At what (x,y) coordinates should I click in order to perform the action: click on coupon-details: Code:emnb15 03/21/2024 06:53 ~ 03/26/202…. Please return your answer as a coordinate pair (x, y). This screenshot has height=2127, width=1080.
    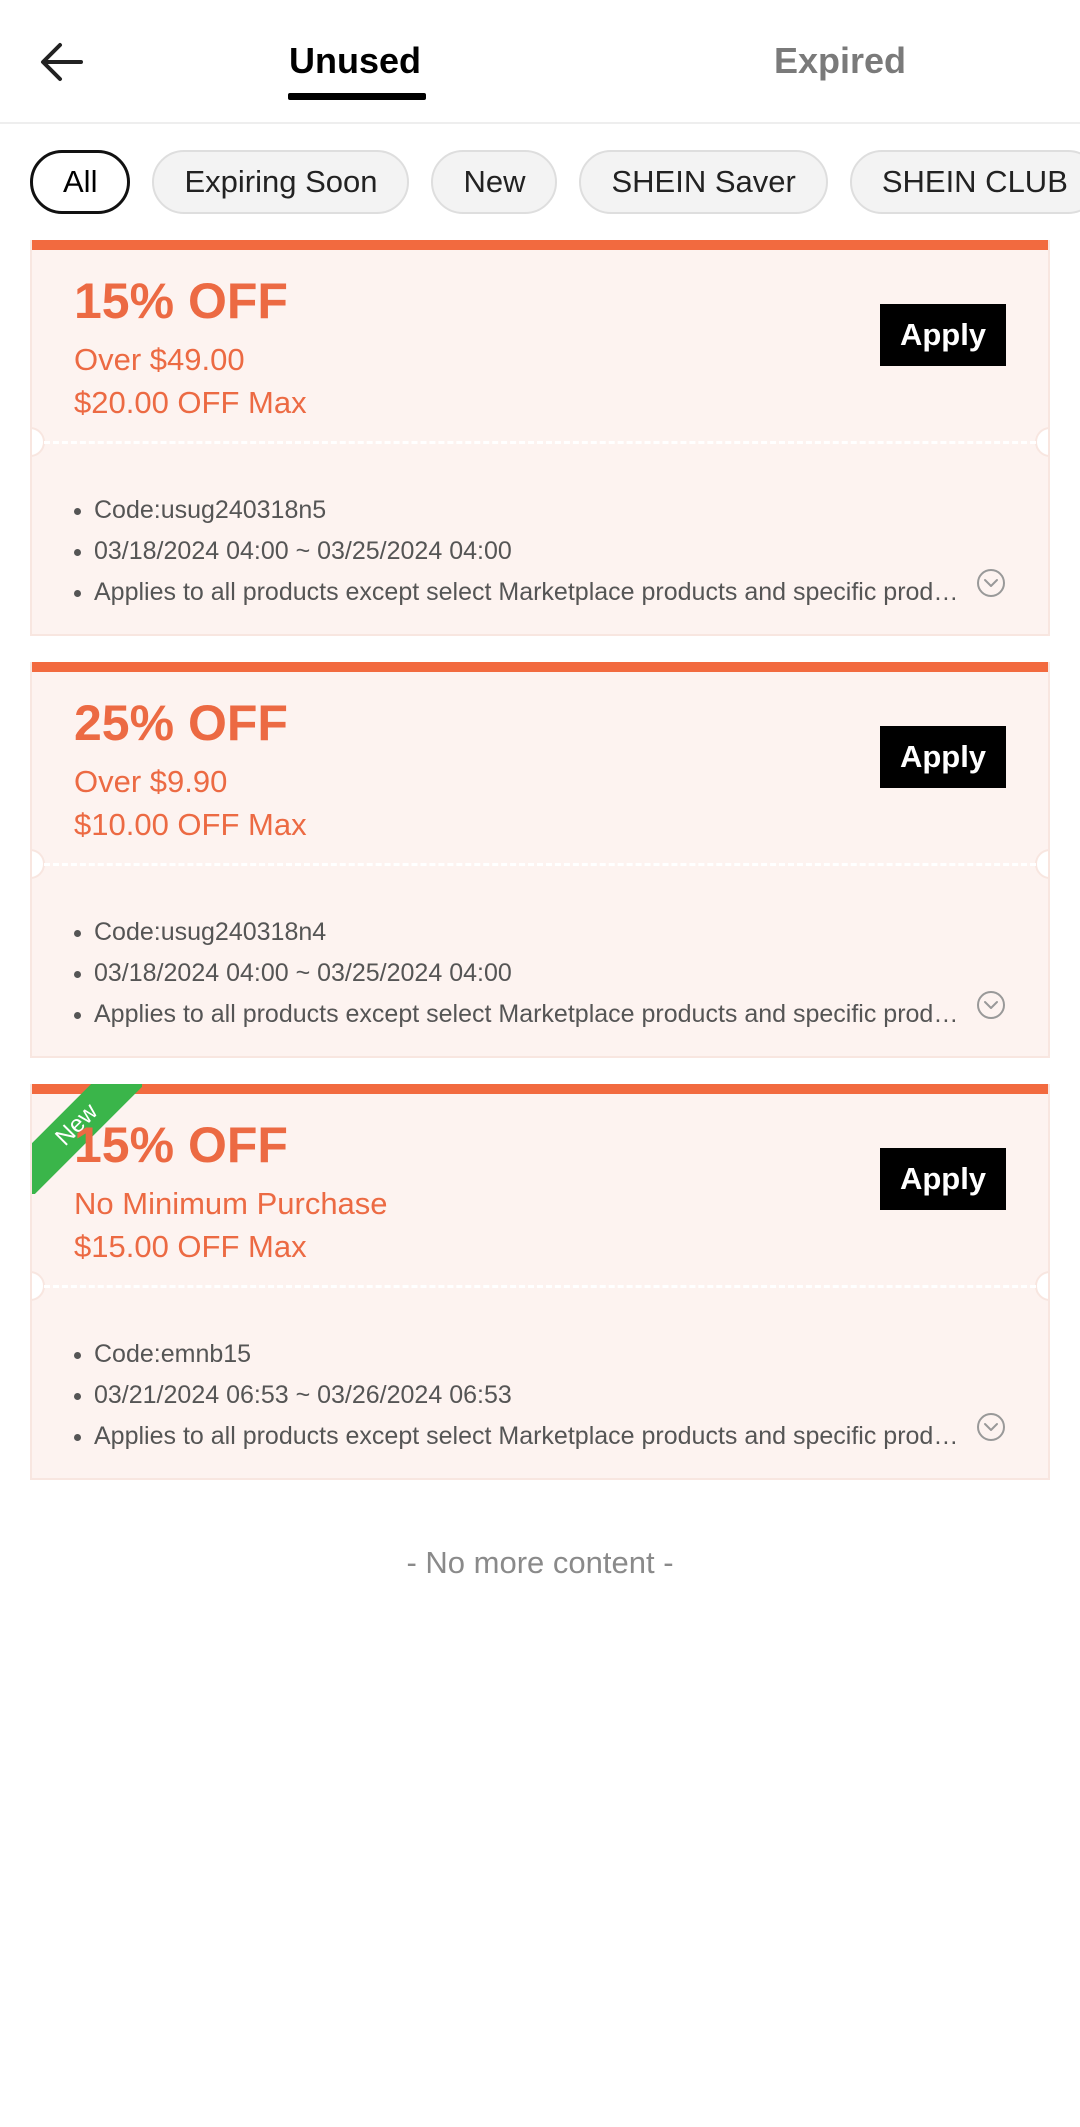
    Looking at the image, I should click on (532, 1395).